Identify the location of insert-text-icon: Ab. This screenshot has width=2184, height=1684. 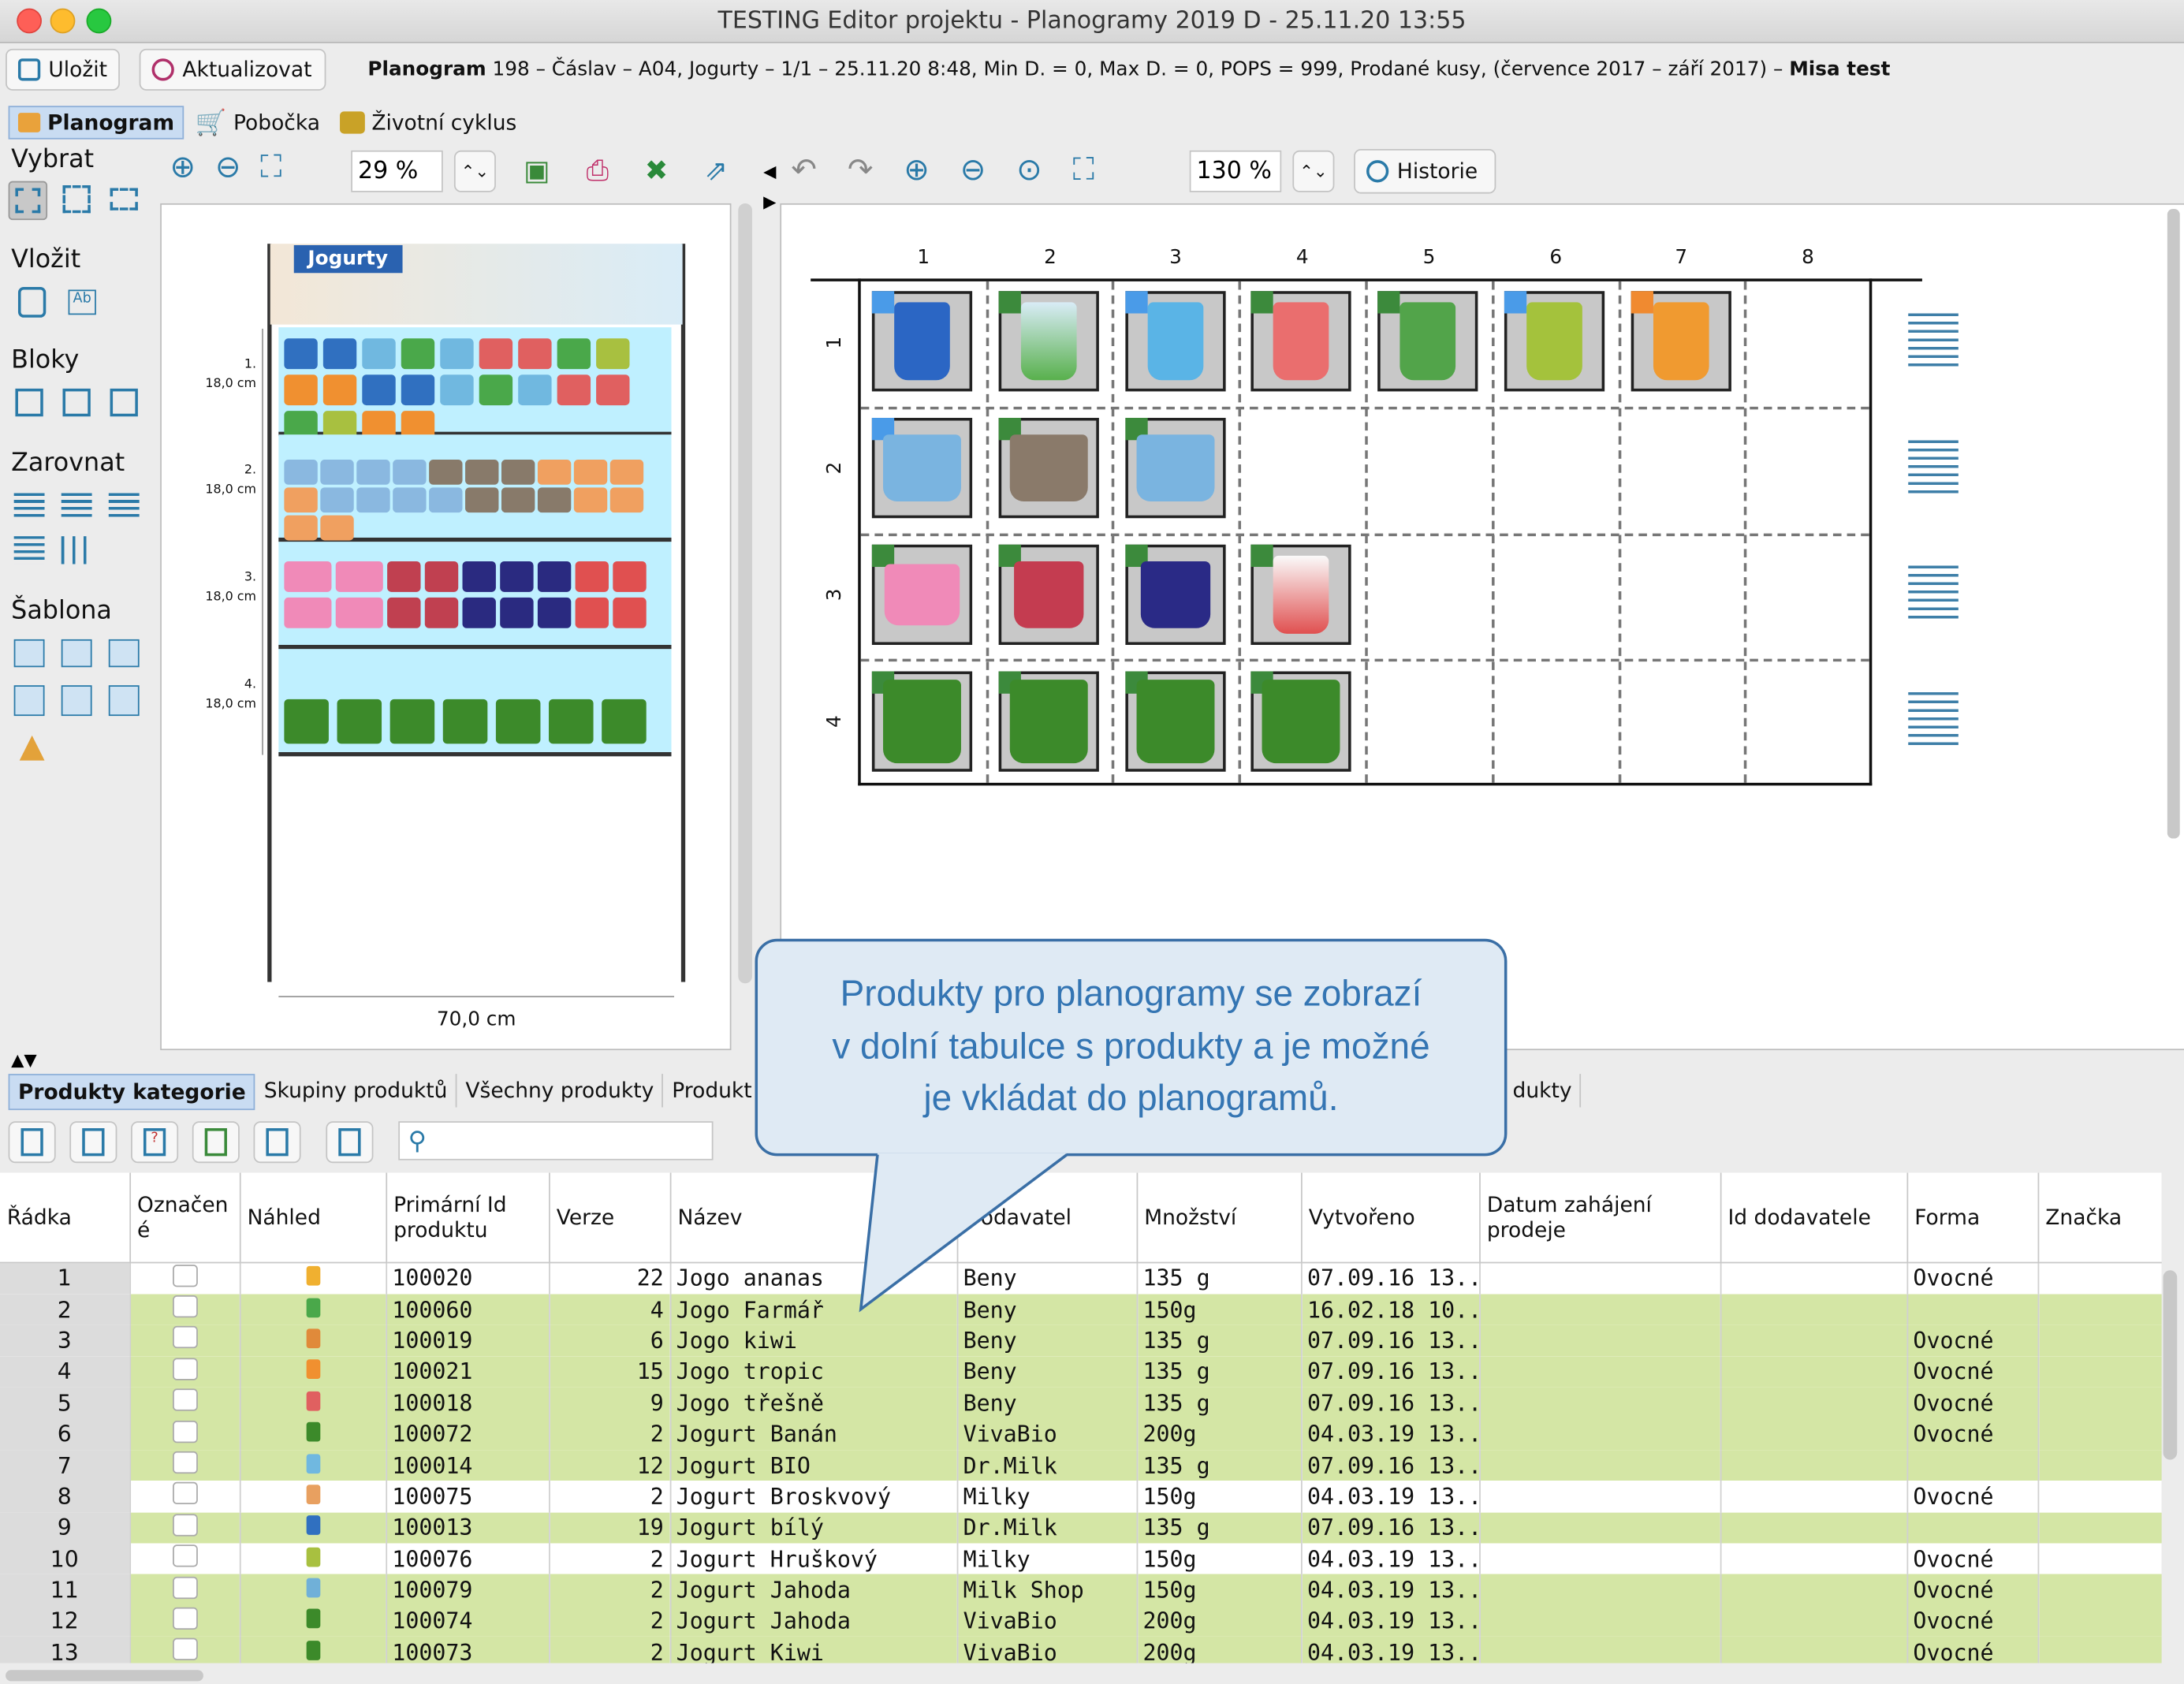
(82, 302).